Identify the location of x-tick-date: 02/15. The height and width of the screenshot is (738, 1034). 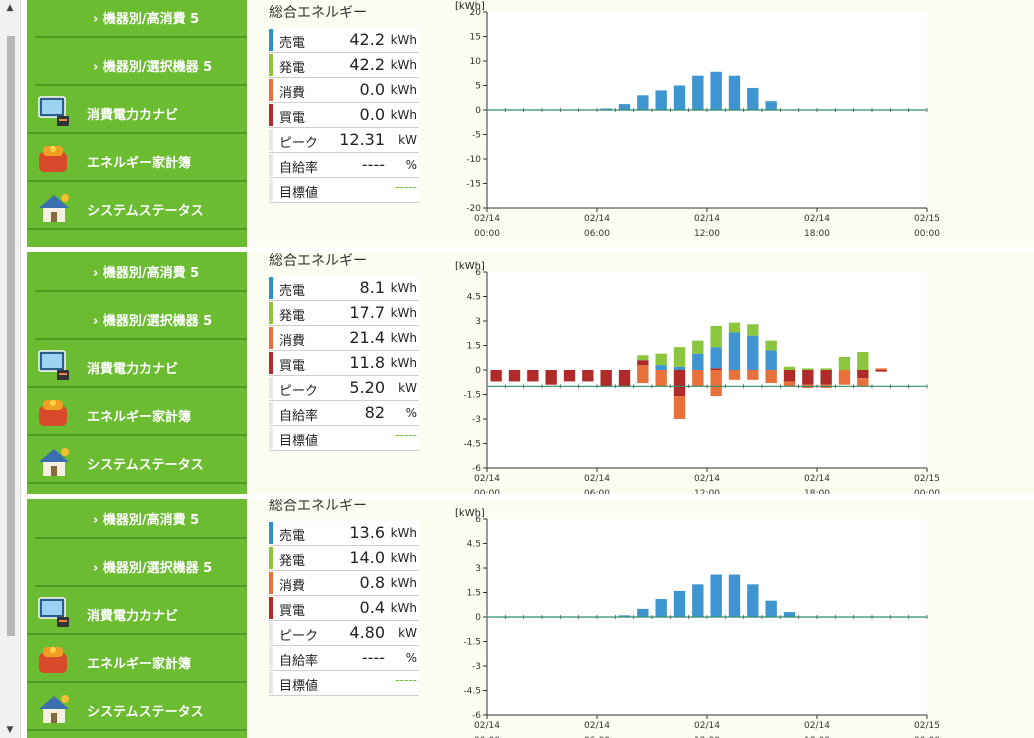
(927, 479).